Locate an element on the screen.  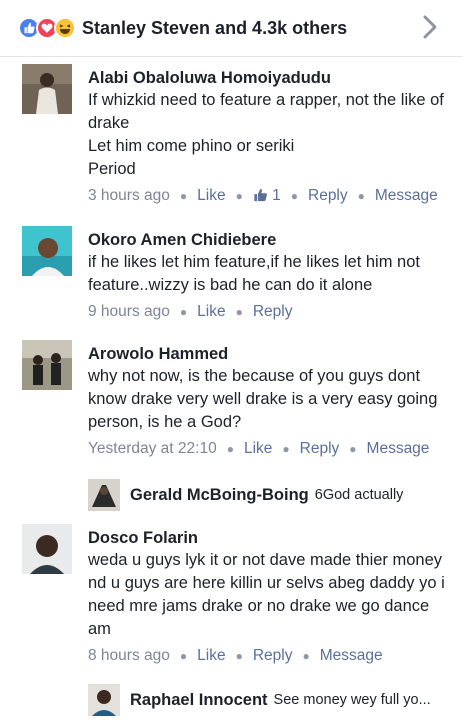
thumbs-up-icon is located at coordinates (260, 195).